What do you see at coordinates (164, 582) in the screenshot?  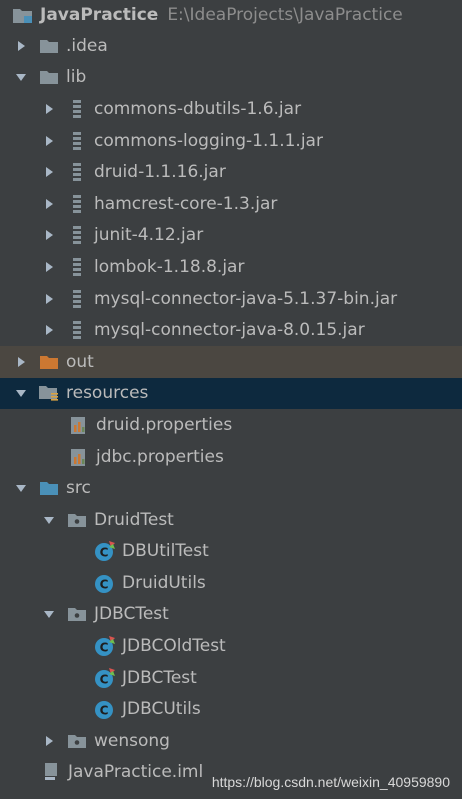 I see `tree-label-class: DruidUtils` at bounding box center [164, 582].